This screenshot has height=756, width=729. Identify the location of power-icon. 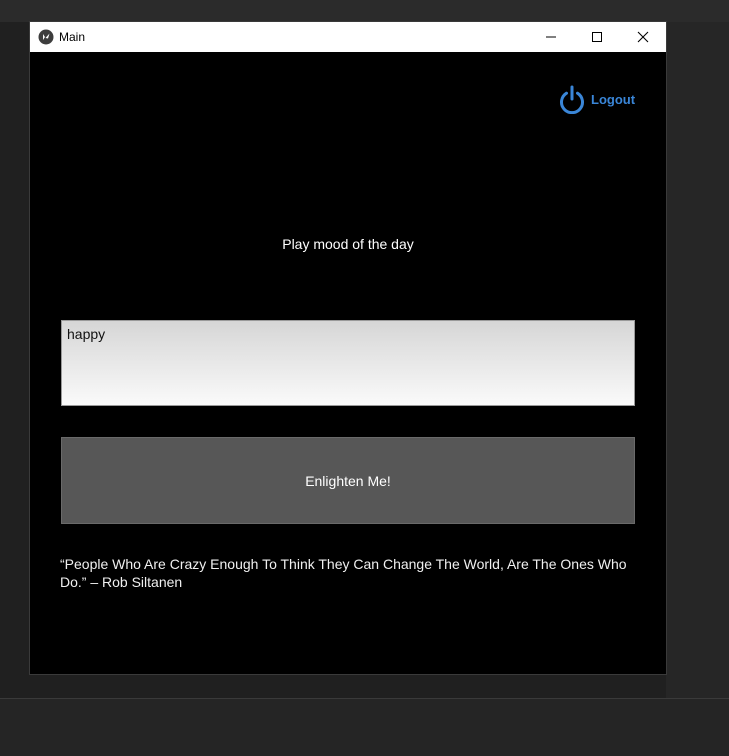
(572, 99).